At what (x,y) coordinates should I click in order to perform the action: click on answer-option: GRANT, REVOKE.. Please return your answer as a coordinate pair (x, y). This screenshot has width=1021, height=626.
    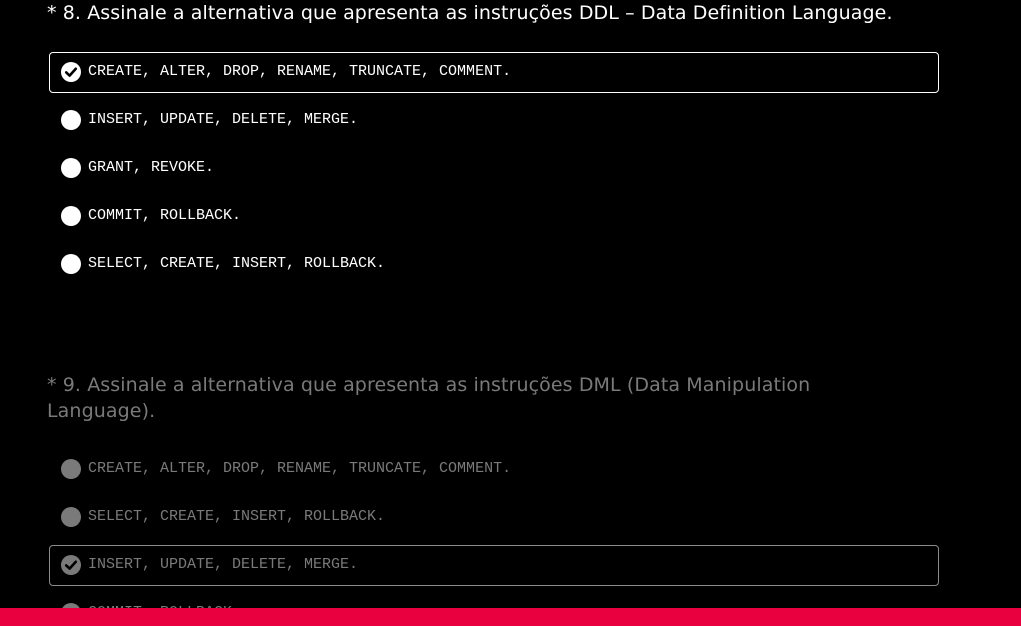
    Looking at the image, I should click on (494, 168).